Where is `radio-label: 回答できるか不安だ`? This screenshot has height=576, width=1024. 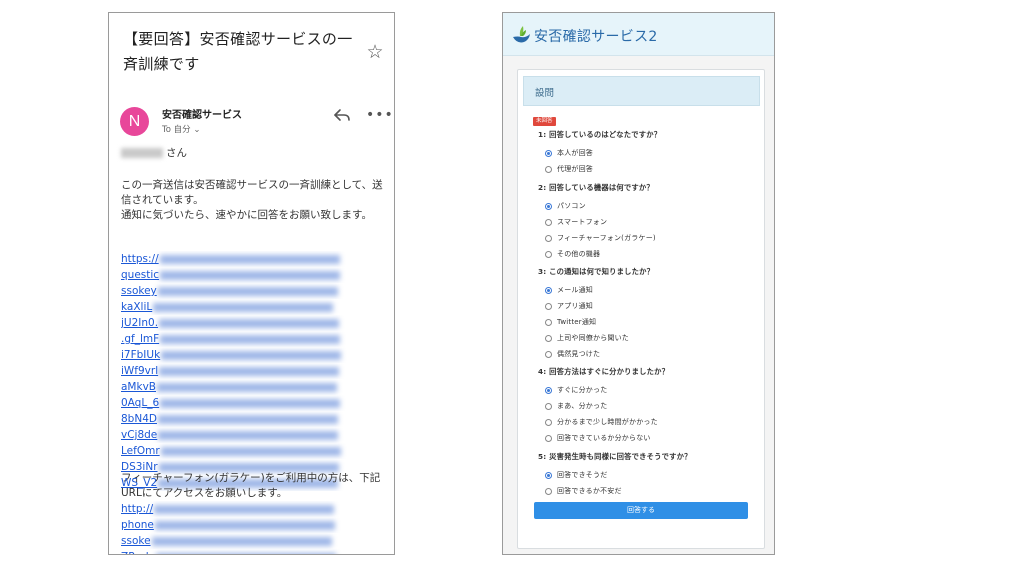 radio-label: 回答できるか不安だ is located at coordinates (589, 491).